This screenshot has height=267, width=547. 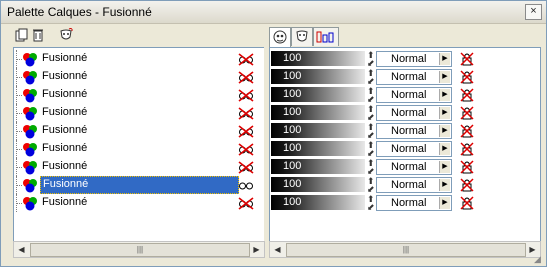 What do you see at coordinates (66, 35) in the screenshot?
I see `mask-icon` at bounding box center [66, 35].